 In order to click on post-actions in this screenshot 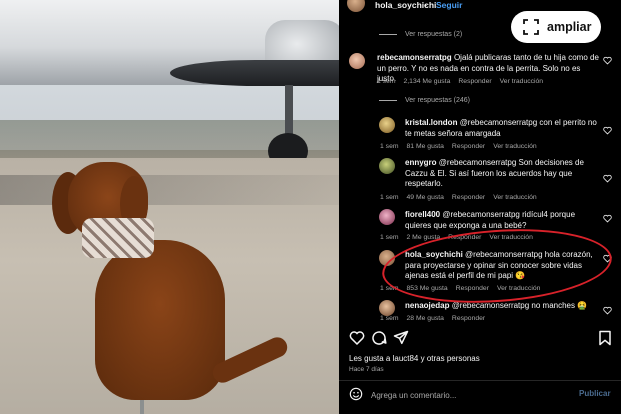, I will do `click(480, 338)`.